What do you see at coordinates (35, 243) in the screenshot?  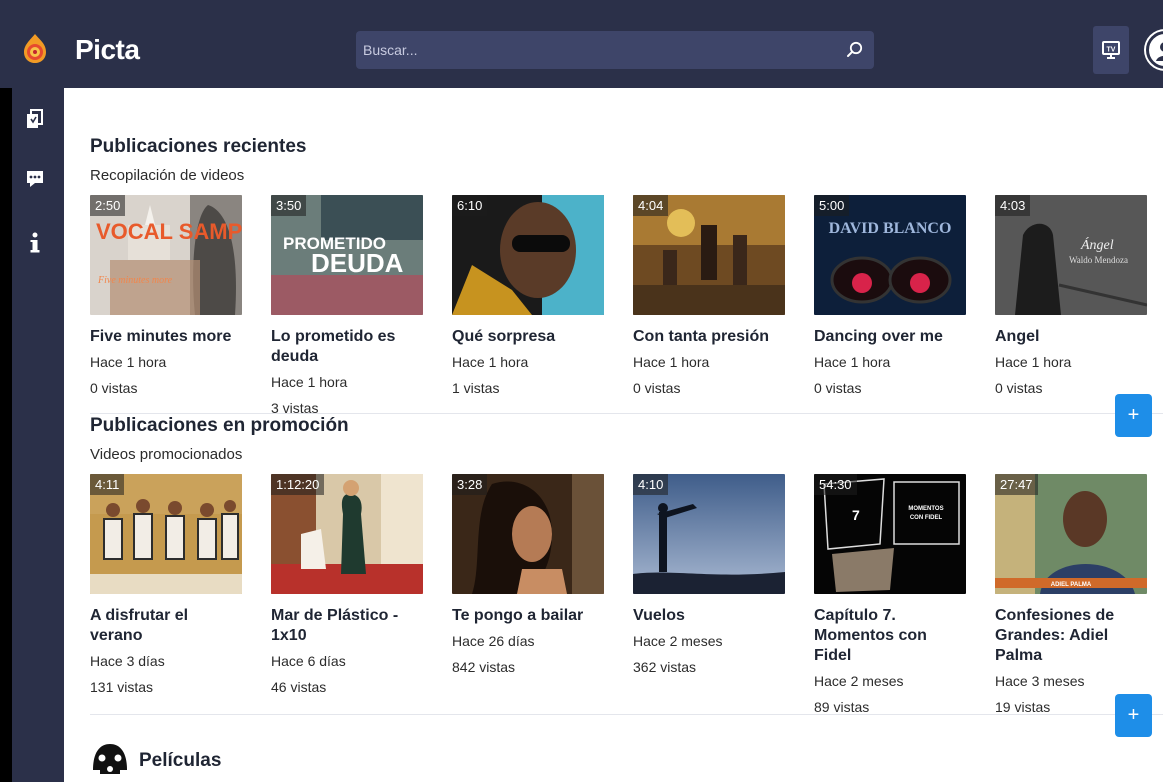 I see `info-icon` at bounding box center [35, 243].